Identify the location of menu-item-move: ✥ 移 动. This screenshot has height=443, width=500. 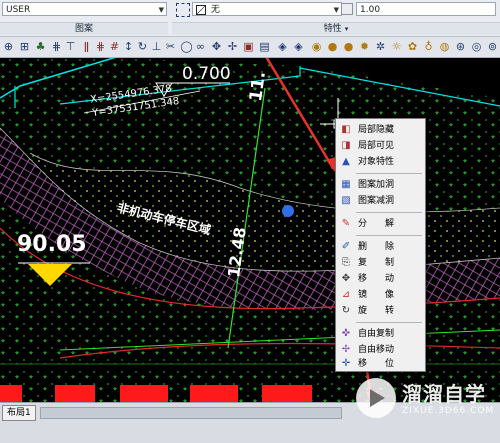
(380, 279).